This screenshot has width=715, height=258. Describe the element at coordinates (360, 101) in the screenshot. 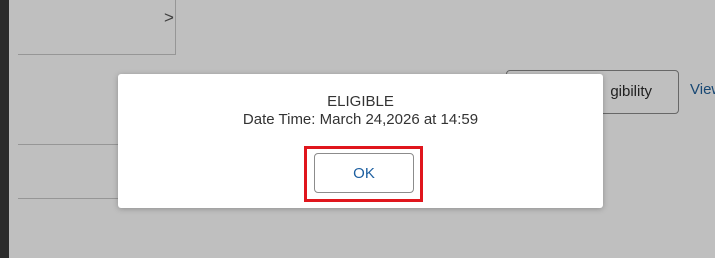

I see `eligibility-status: ELIGIBLE` at that location.